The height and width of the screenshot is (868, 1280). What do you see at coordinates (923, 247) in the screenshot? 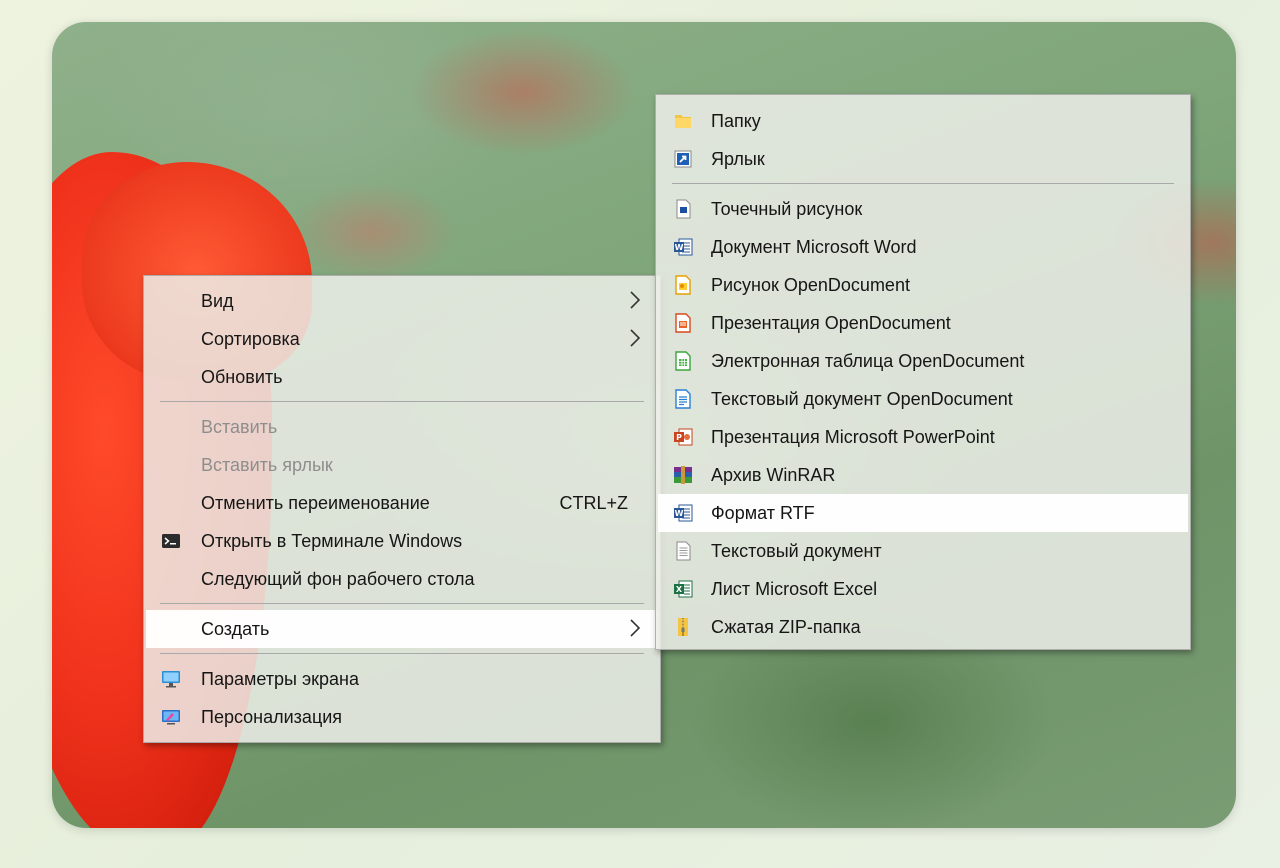
I see `submenu-item-word: W Документ Microsoft Word` at bounding box center [923, 247].